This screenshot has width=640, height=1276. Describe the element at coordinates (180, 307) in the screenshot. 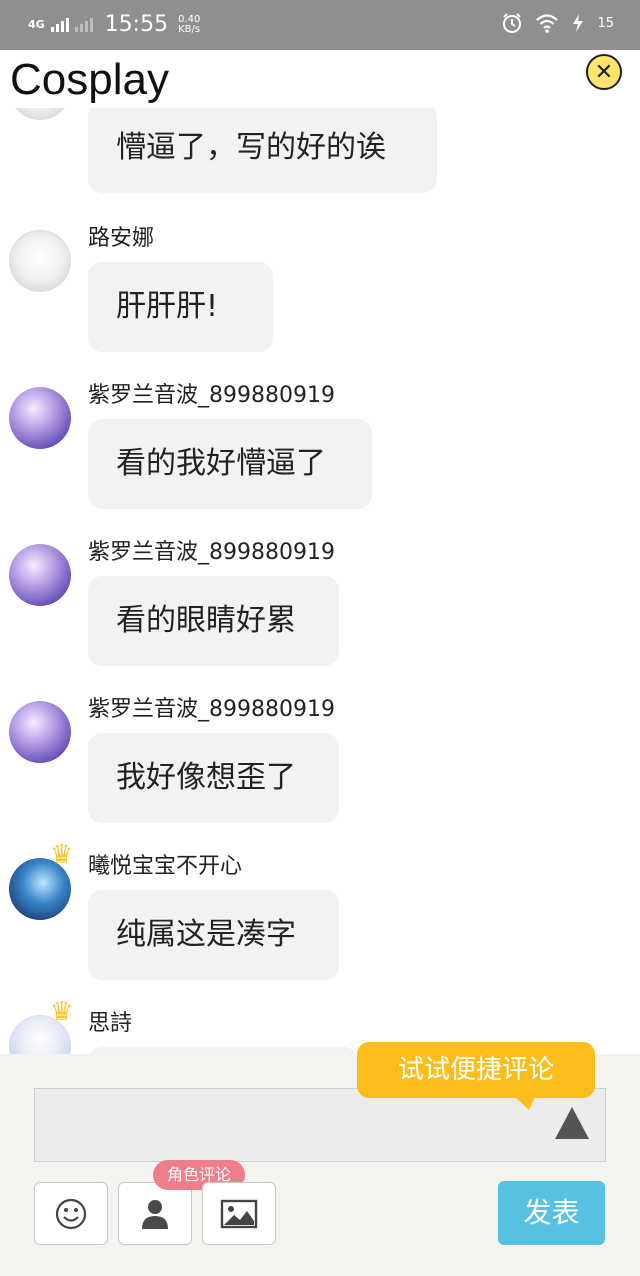

I see `comment-bubble: 肝肝肝!` at that location.